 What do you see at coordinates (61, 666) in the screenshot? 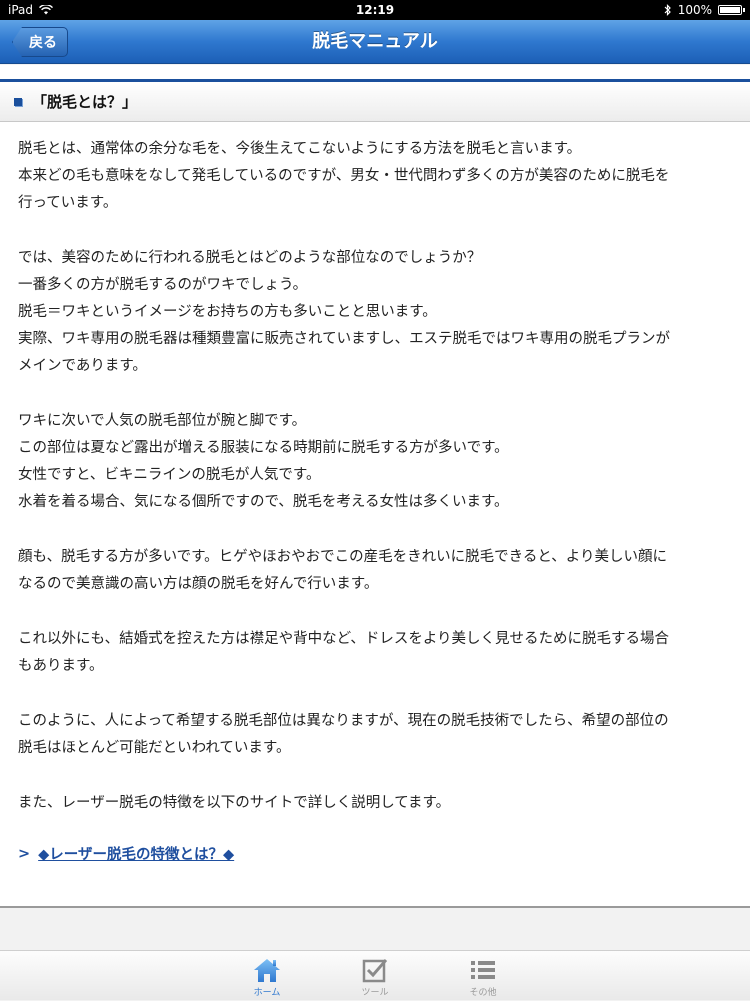
I see `paragraph-line: もあります。` at bounding box center [61, 666].